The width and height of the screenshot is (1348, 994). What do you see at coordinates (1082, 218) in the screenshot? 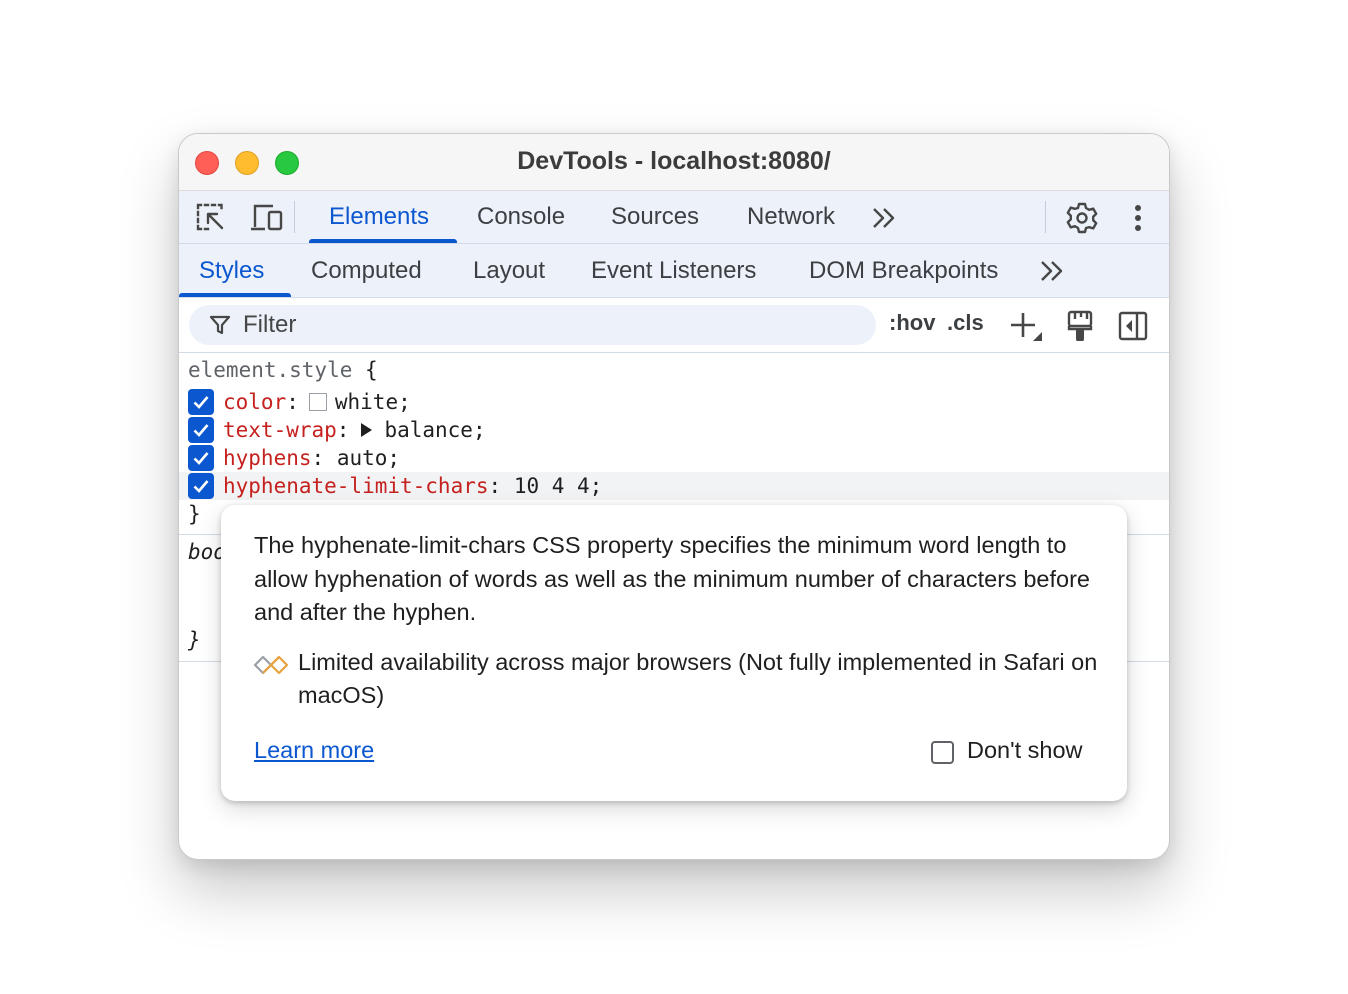
I see `gear-icon` at bounding box center [1082, 218].